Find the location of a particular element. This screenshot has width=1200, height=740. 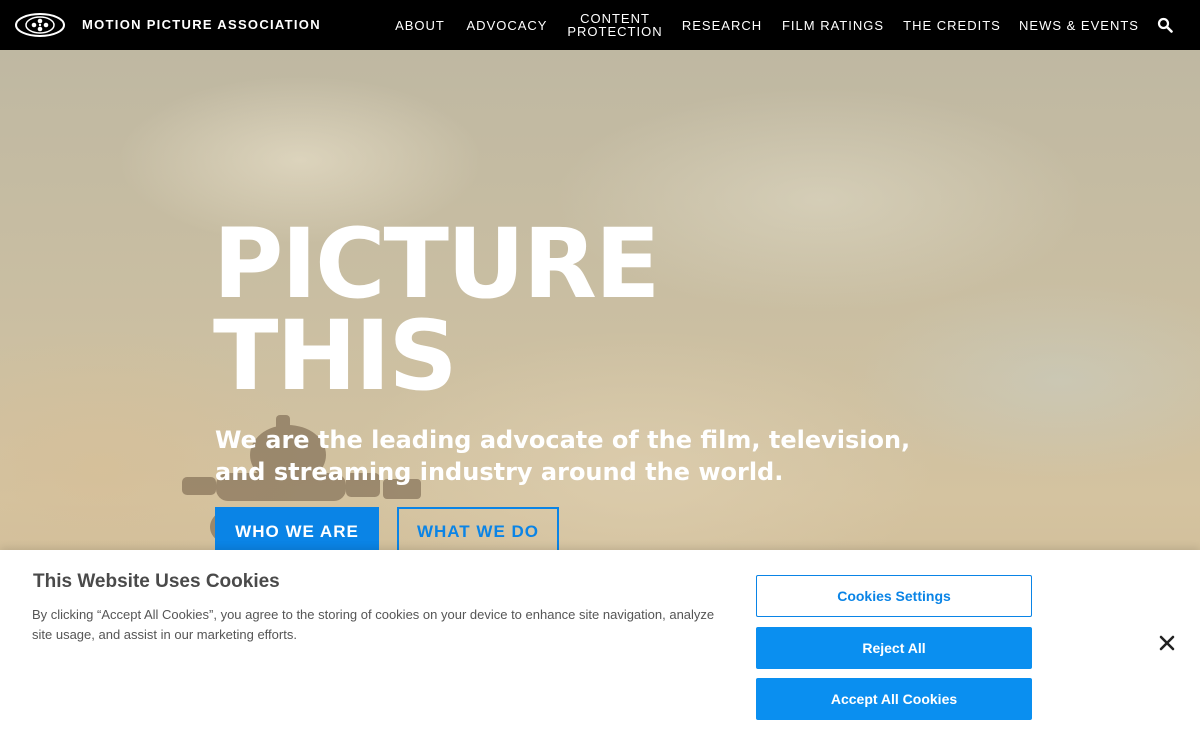

nav-the-credits-label: THE CREDITS is located at coordinates (952, 25).